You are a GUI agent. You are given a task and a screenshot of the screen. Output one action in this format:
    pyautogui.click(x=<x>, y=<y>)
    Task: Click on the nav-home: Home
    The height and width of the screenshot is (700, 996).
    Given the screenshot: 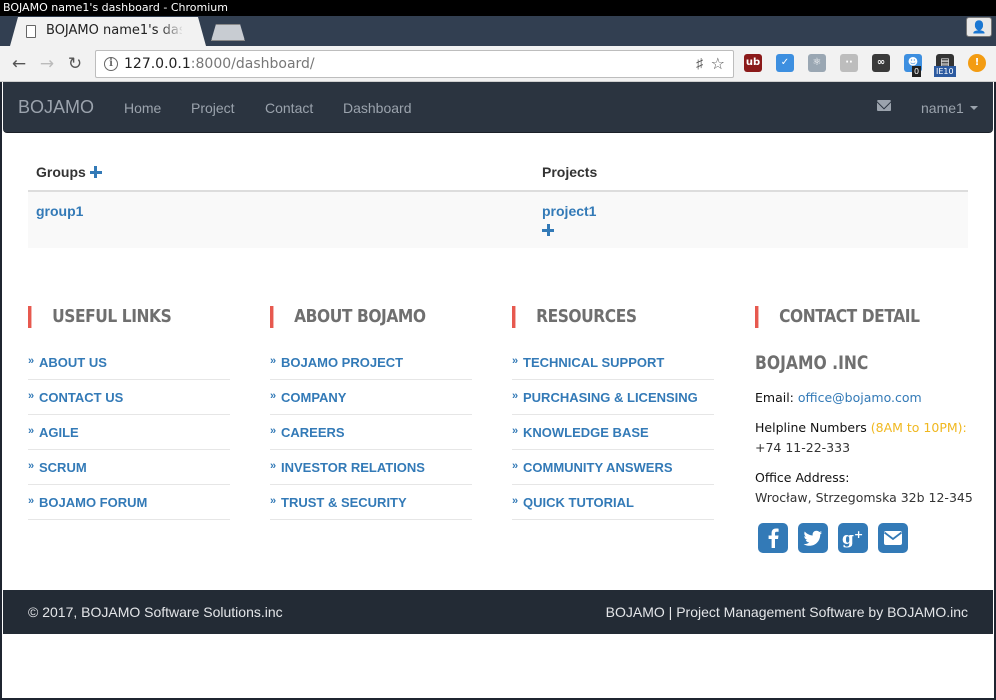 What is the action you would take?
    pyautogui.click(x=142, y=108)
    